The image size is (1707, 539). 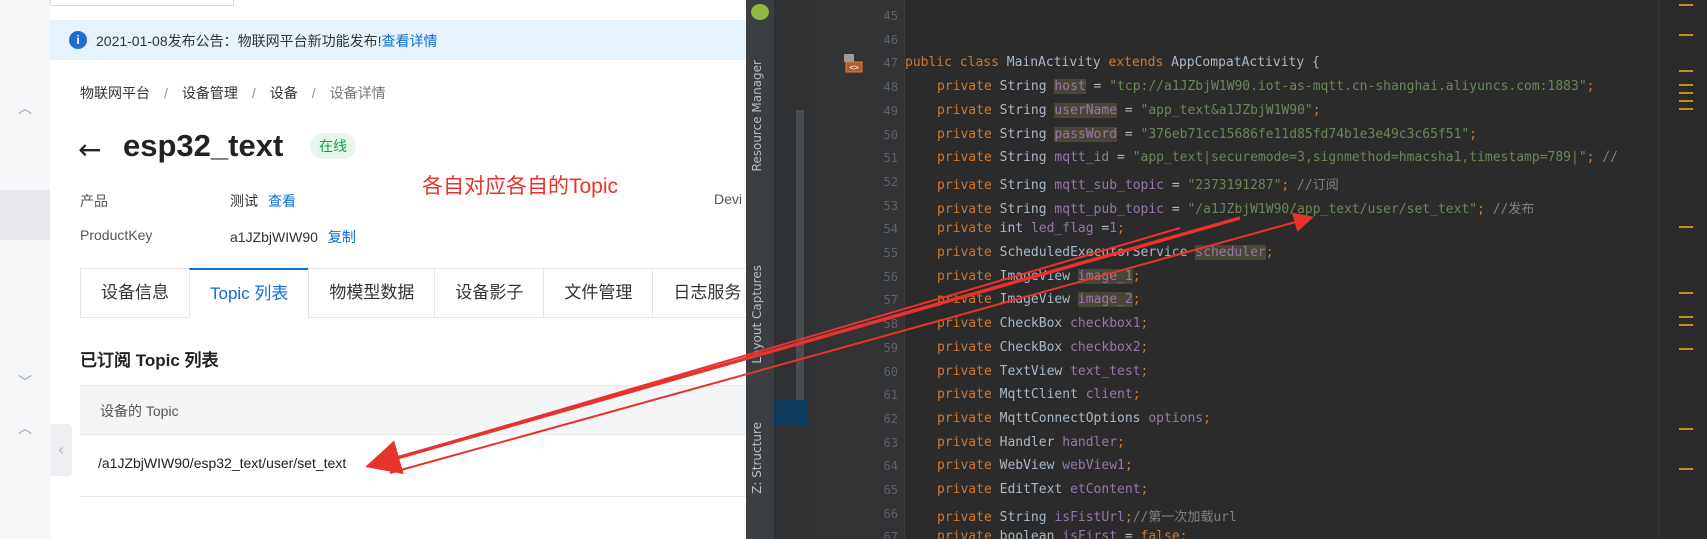 I want to click on code-line: private CheckBox checkbox1;, so click(x=1042, y=323).